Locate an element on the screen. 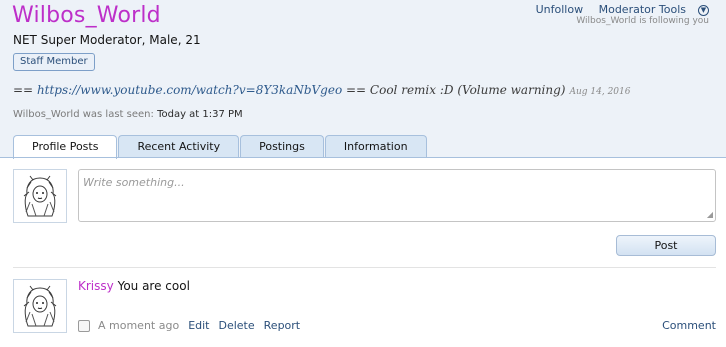 This screenshot has height=347, width=726. moderator-tools-menu: Moderator Tools ▼ is located at coordinates (654, 9).